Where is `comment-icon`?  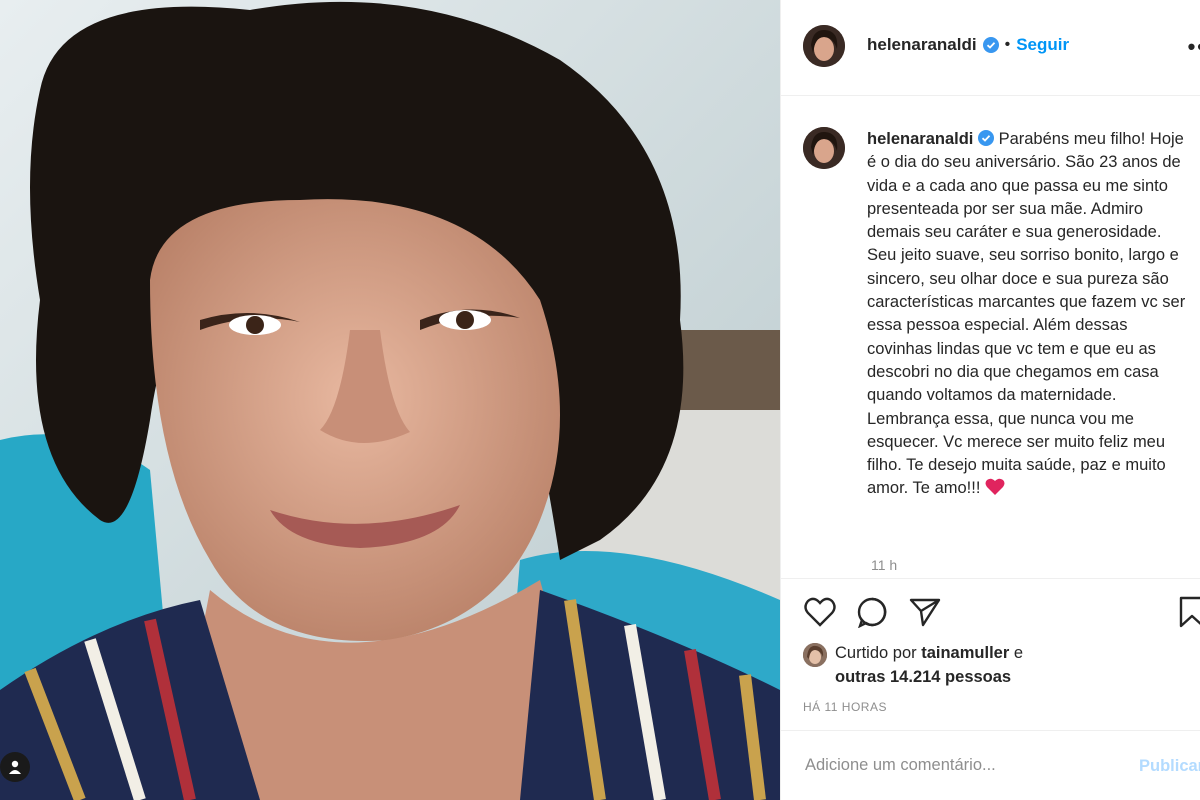
comment-icon is located at coordinates (872, 614).